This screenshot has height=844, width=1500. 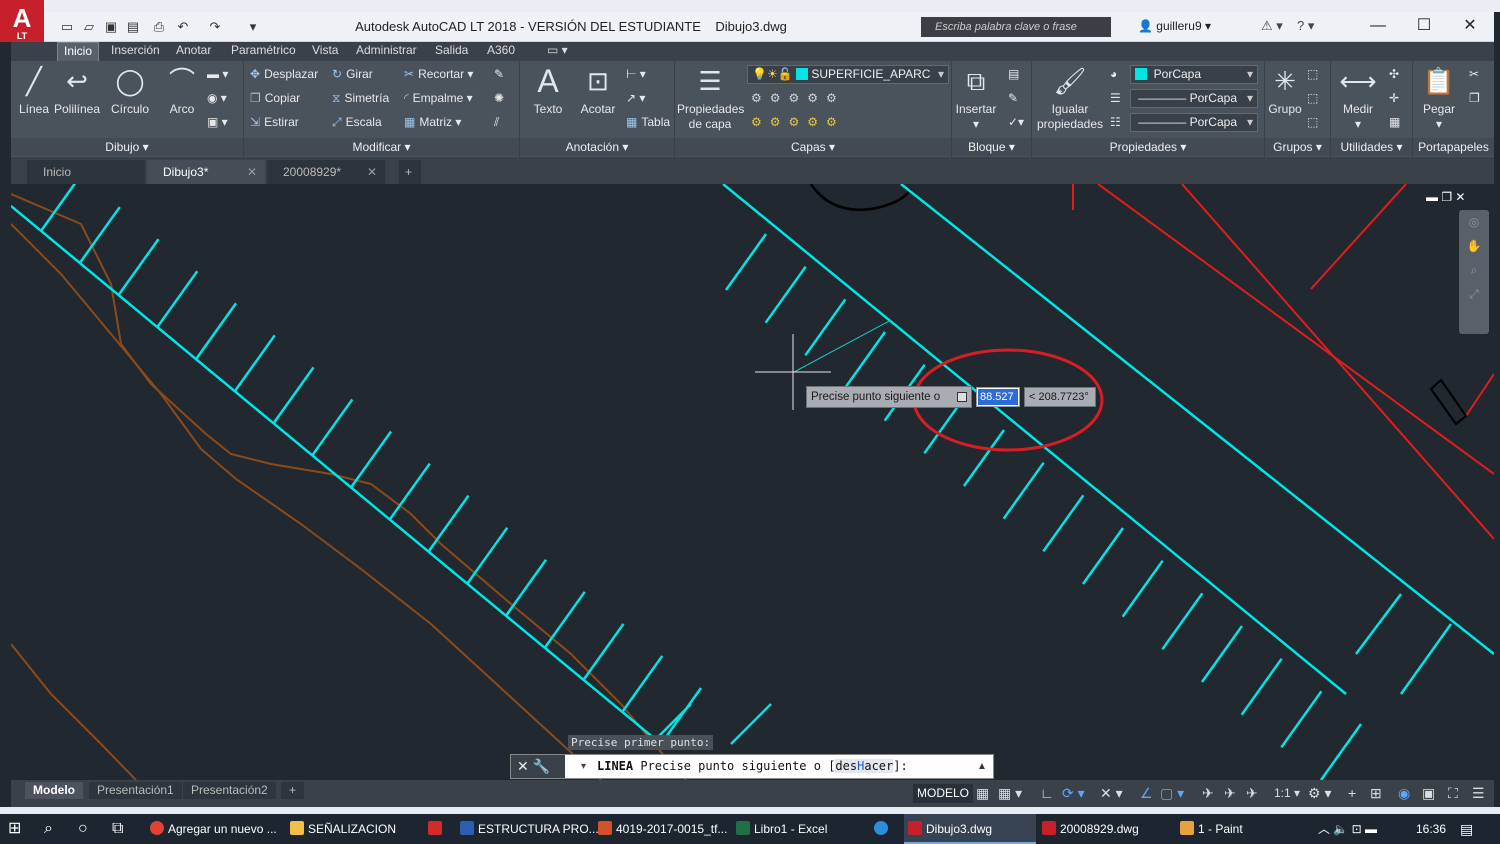 I want to click on maximize-button: ☐, so click(x=1424, y=27).